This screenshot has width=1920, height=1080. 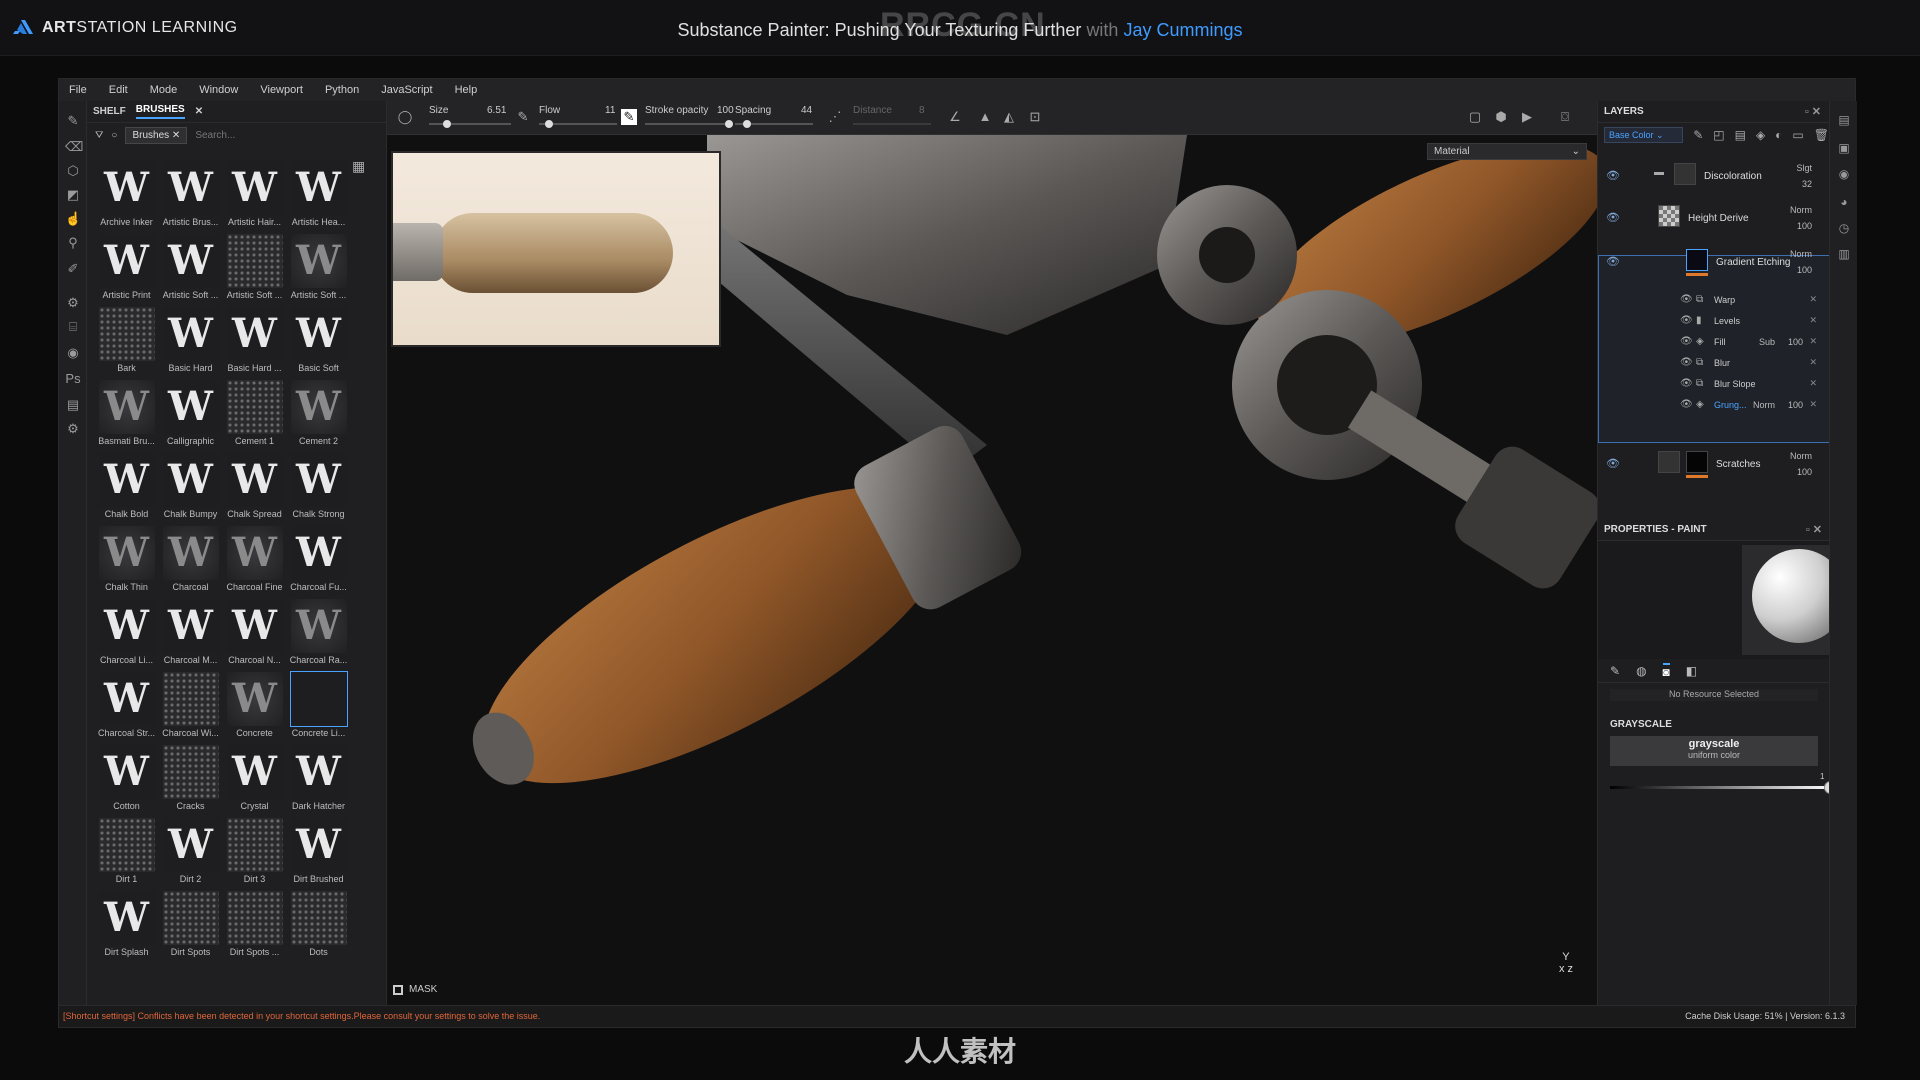 What do you see at coordinates (190, 487) in the screenshot?
I see `brush-item: W Chalk Bumpy` at bounding box center [190, 487].